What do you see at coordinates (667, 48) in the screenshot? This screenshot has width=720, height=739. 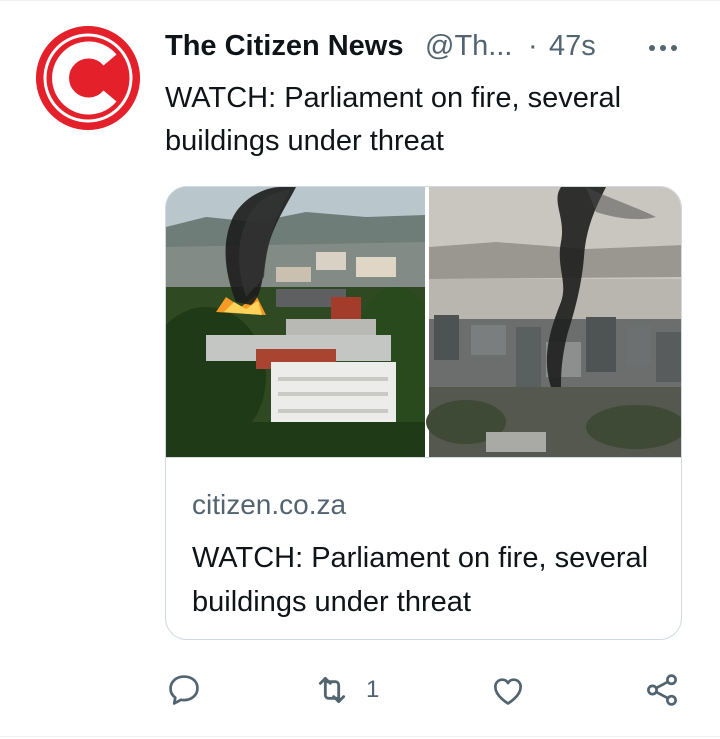 I see `more-icon` at bounding box center [667, 48].